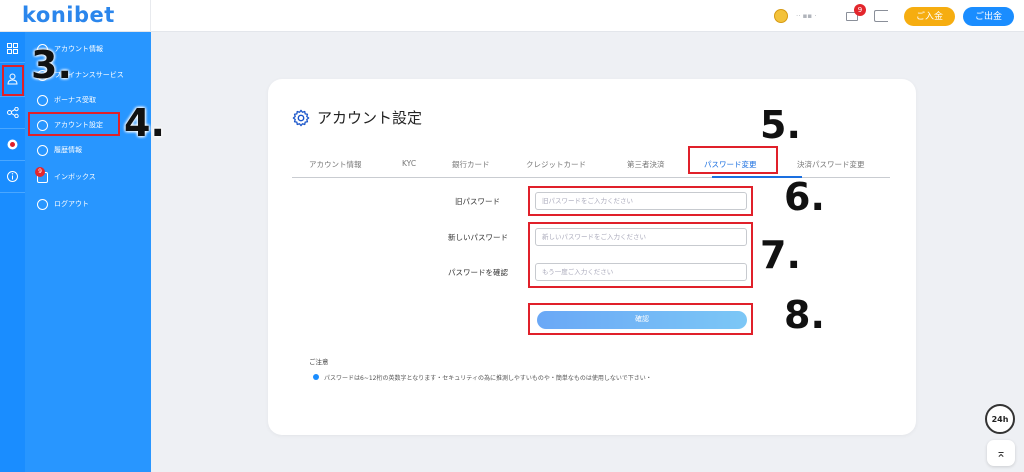  Describe the element at coordinates (477, 201) in the screenshot. I see `old-password-label: 旧パスワード` at that location.